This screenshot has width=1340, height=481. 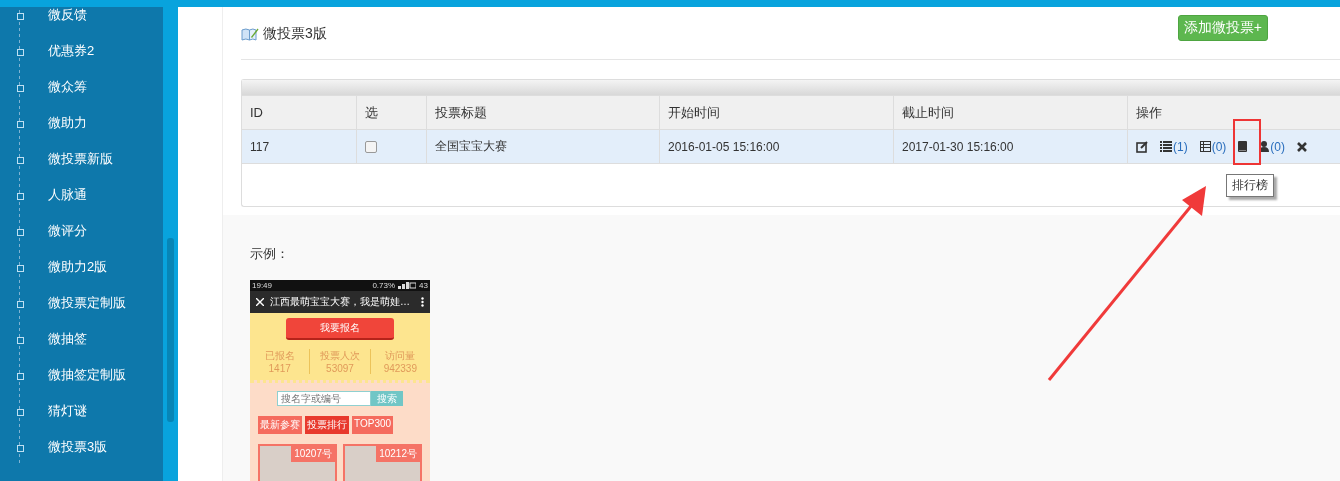 What do you see at coordinates (1222, 28) in the screenshot?
I see `add-vote-button: 添加微投票+` at bounding box center [1222, 28].